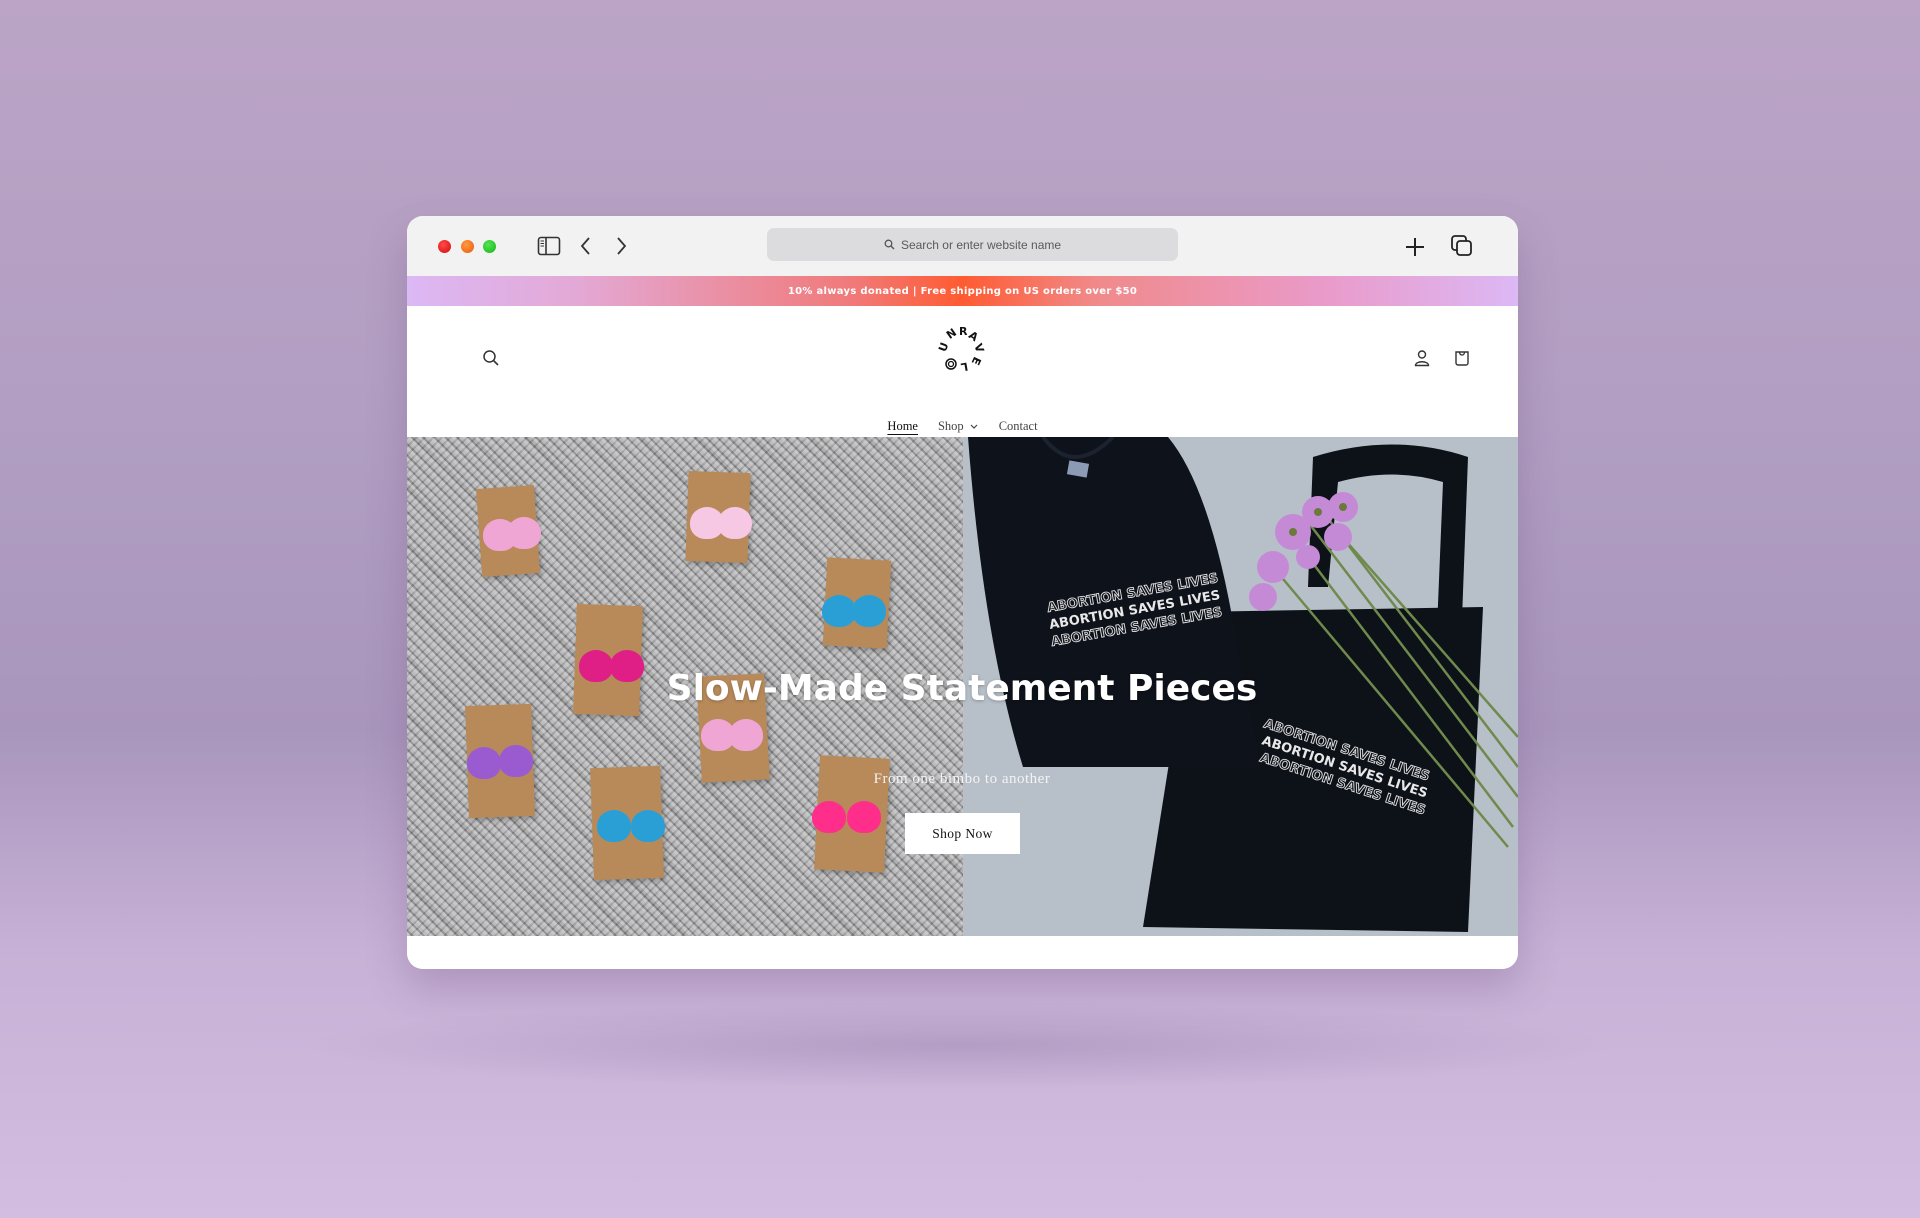 The image size is (1920, 1218). Describe the element at coordinates (444, 246) in the screenshot. I see `close-window-button` at that location.